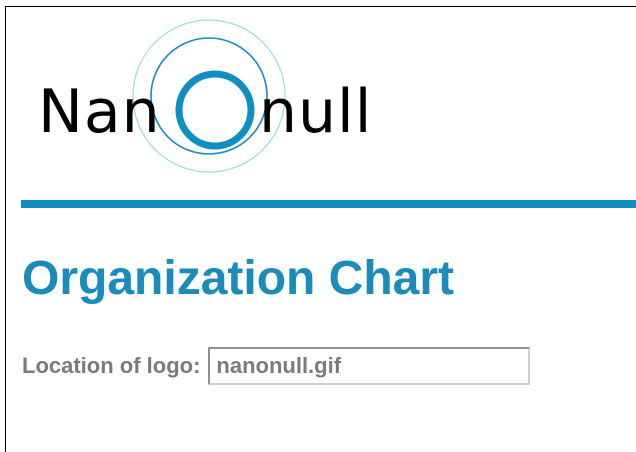 The width and height of the screenshot is (636, 452). I want to click on logo-location-row: Location of logo:, so click(276, 366).